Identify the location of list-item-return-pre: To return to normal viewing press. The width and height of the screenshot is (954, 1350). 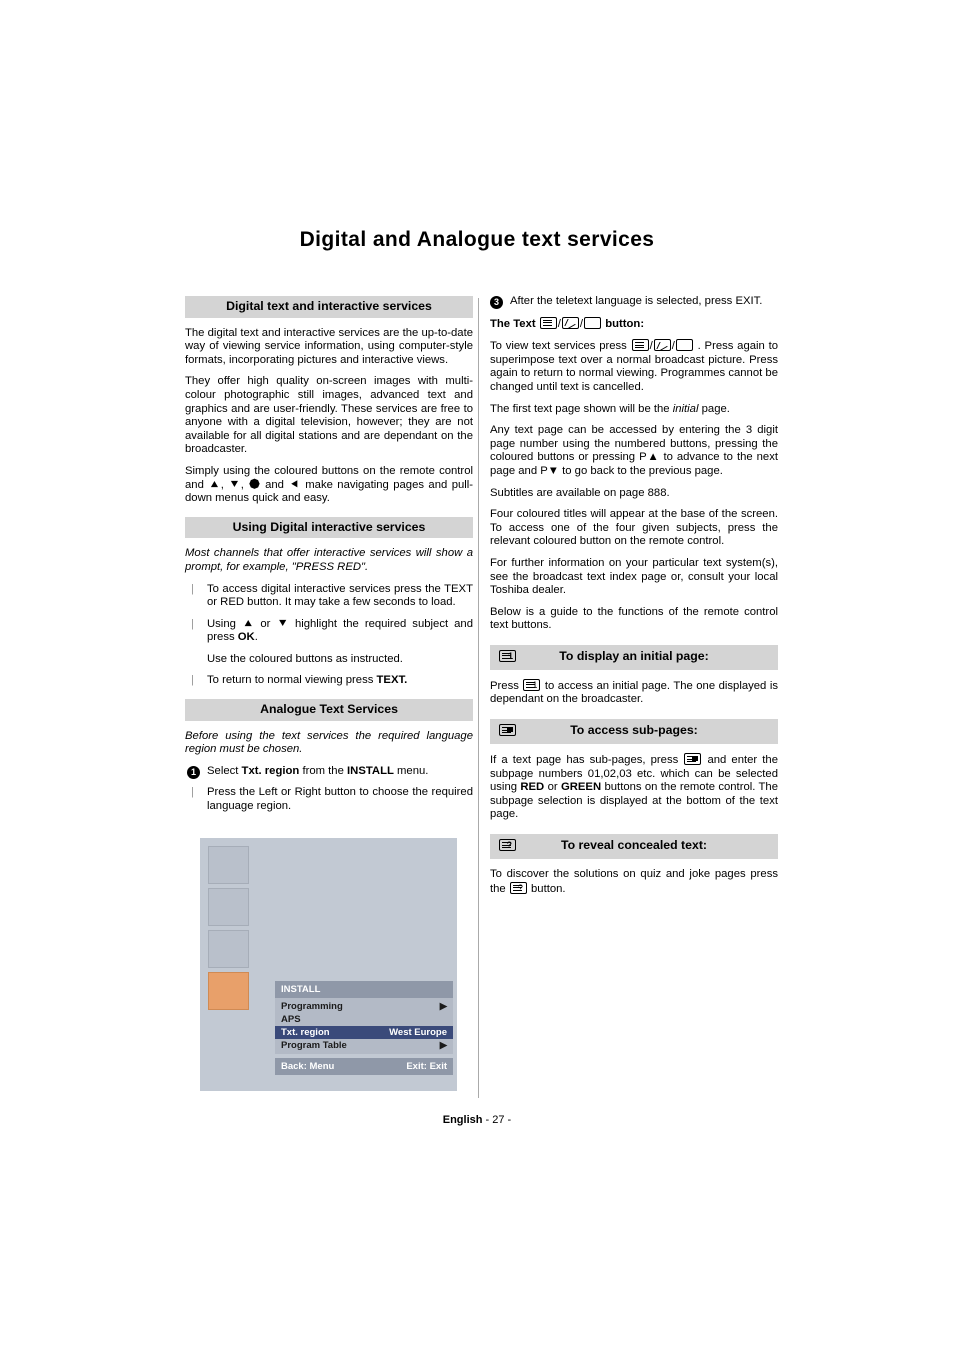
(290, 680).